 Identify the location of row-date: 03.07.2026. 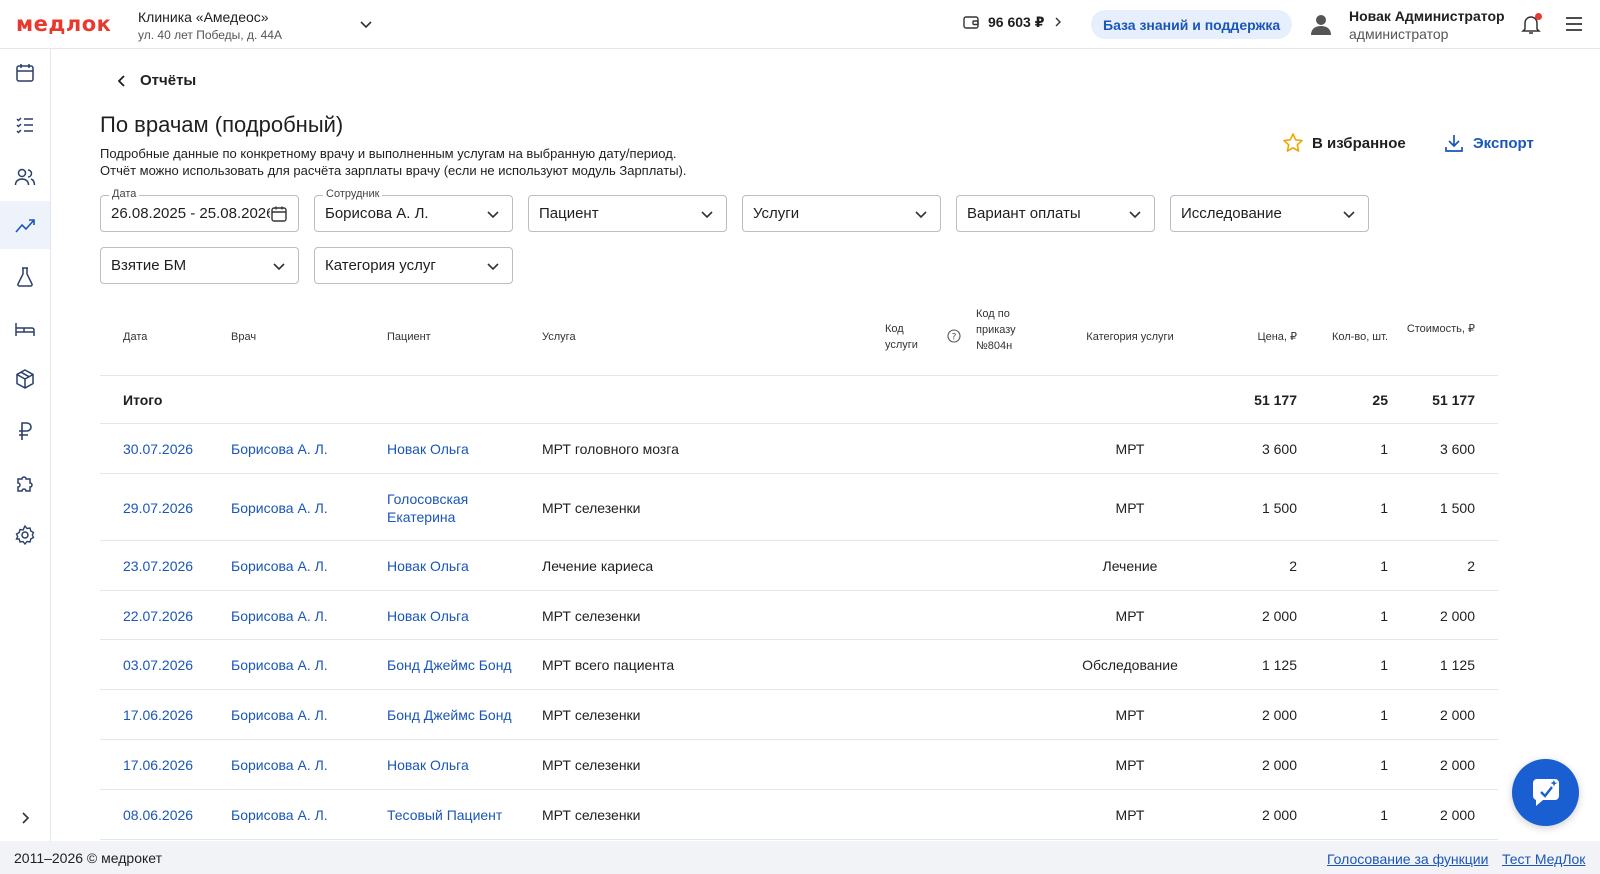
(158, 665).